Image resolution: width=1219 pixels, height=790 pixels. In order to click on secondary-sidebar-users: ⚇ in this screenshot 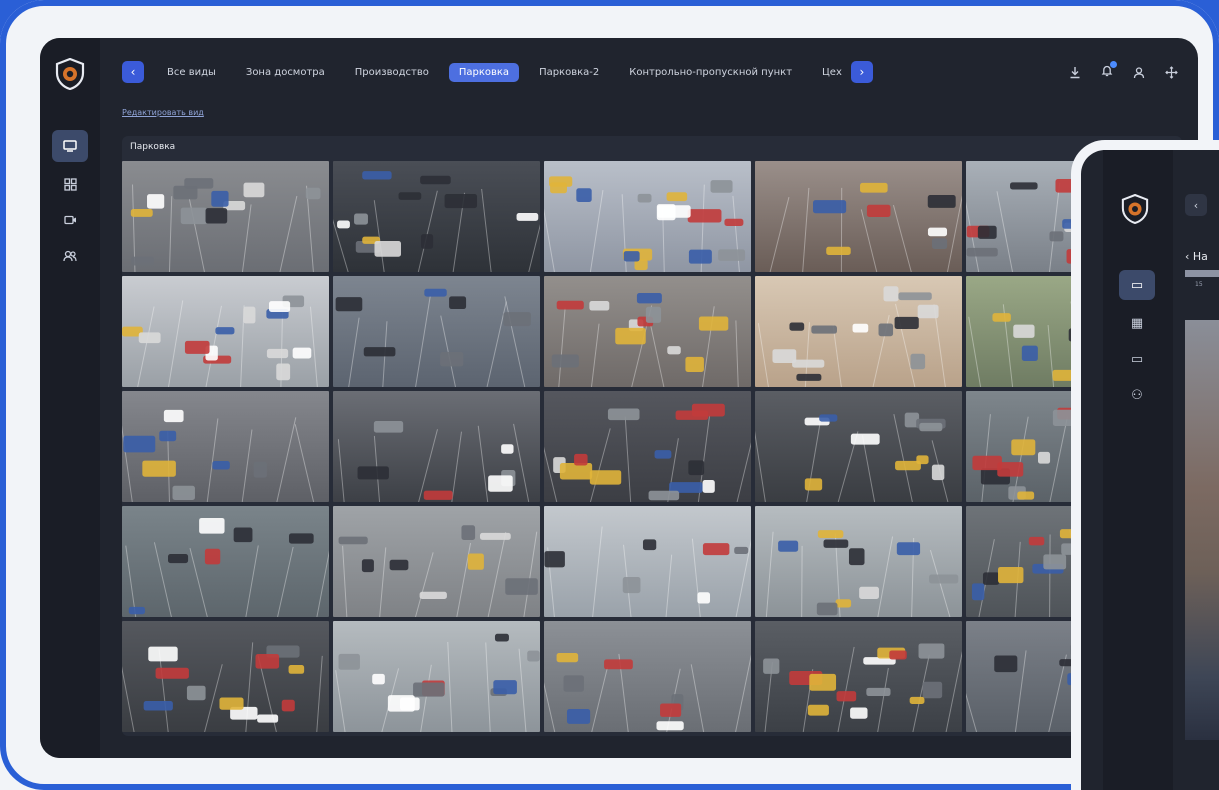, I will do `click(1137, 395)`.